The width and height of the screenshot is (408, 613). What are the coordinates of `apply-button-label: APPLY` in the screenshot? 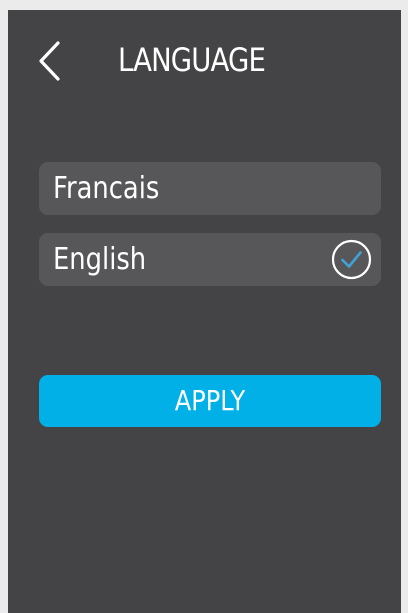 It's located at (210, 400).